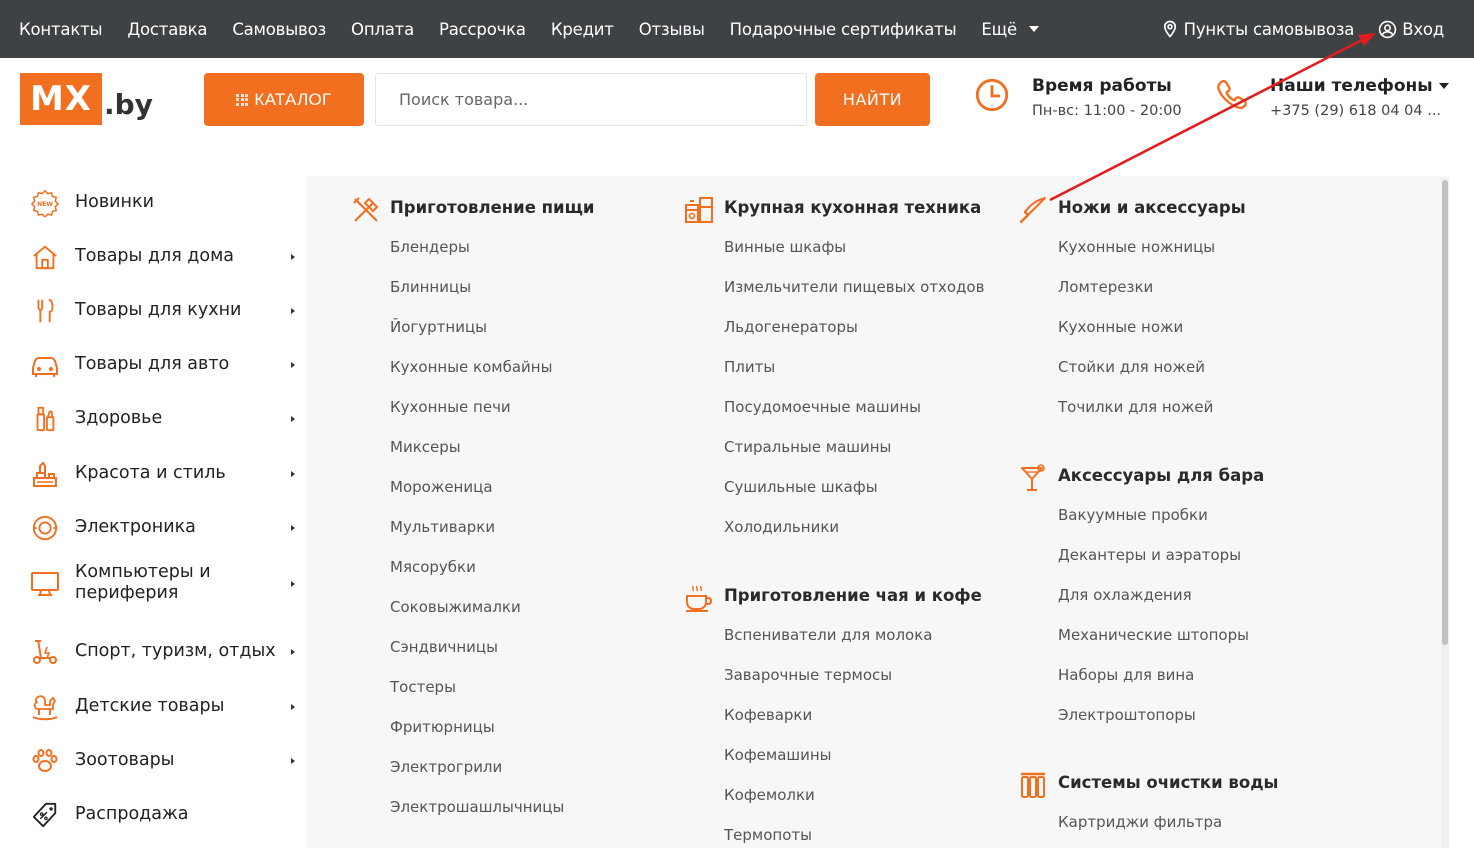  I want to click on submenu-link: Измельчители пищевых отходов, so click(854, 287).